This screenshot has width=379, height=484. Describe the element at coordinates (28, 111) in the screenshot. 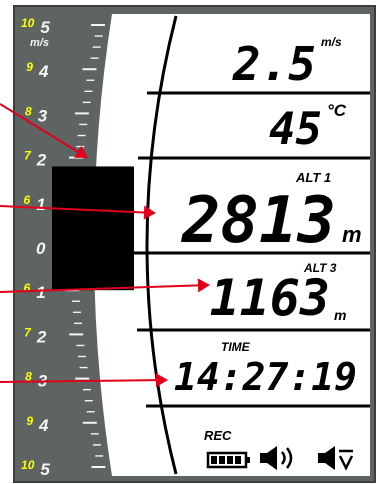

I see `scale-label-yellow: 8` at that location.